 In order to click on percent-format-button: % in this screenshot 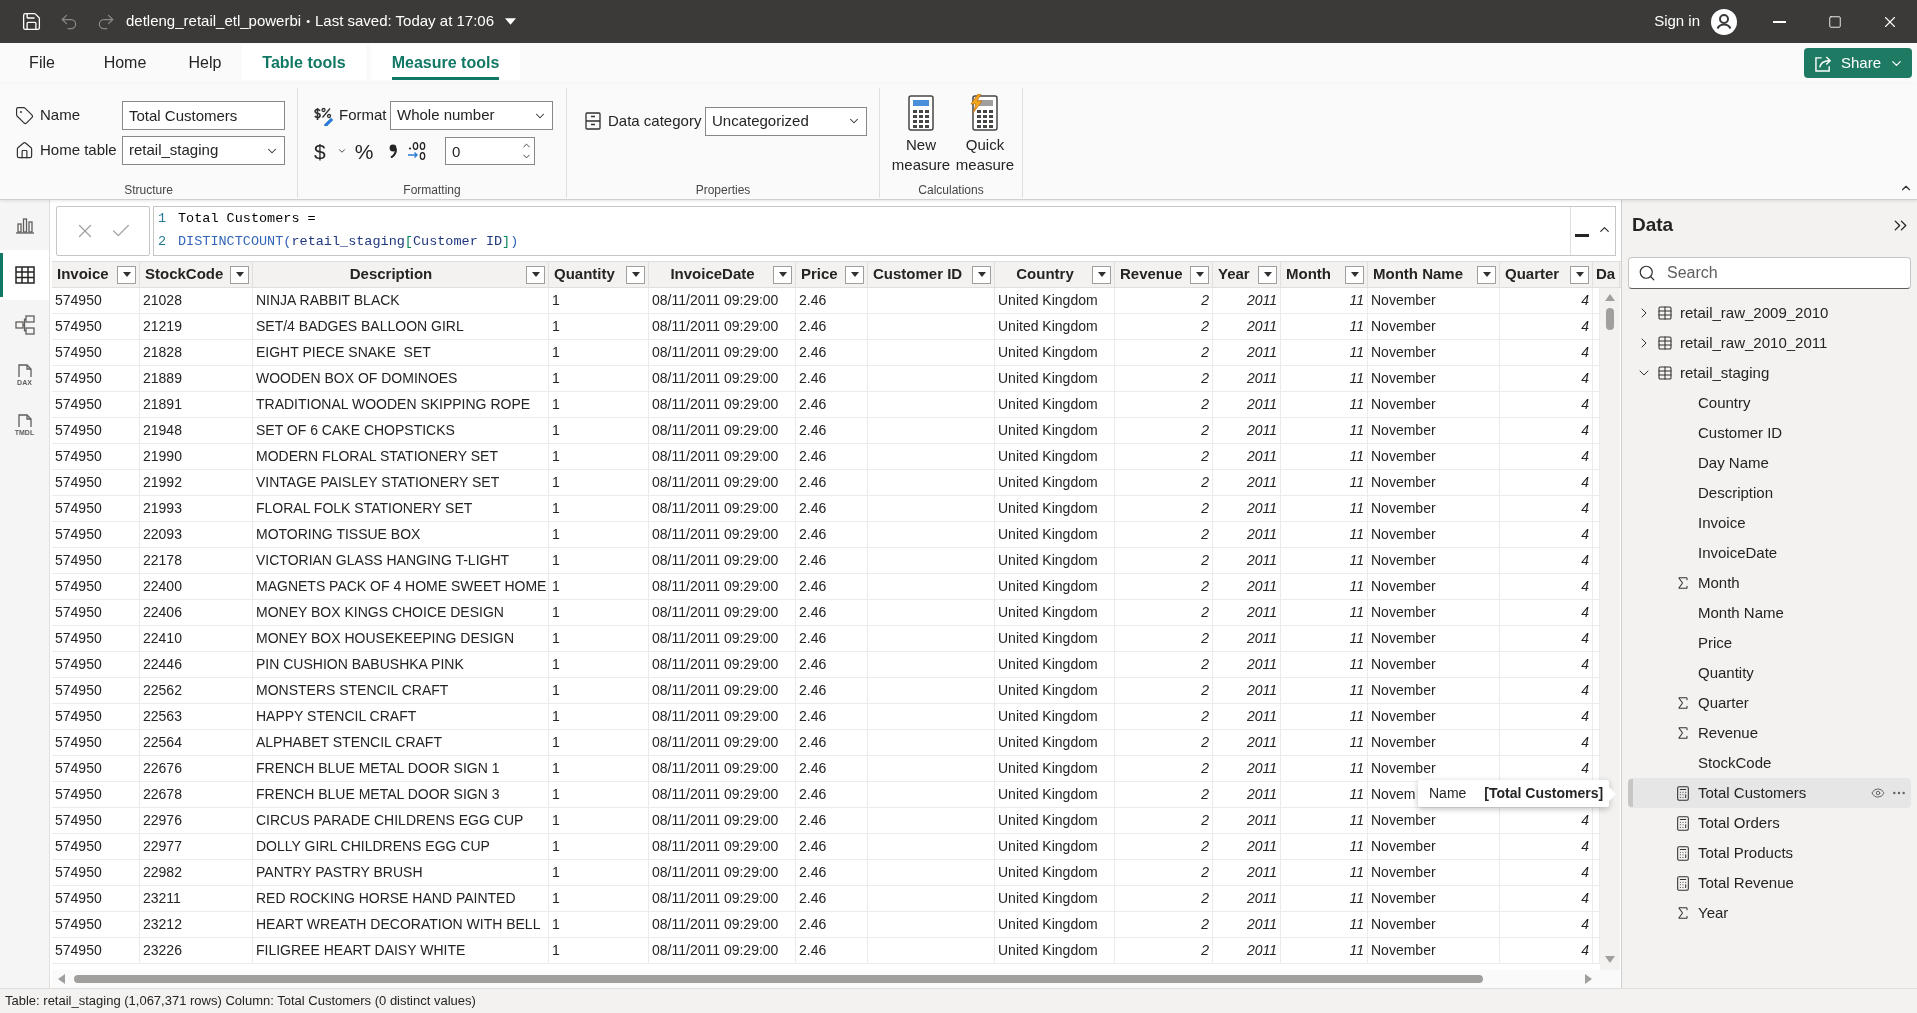, I will do `click(364, 151)`.